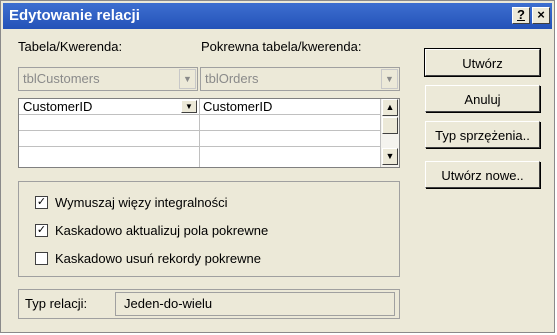  I want to click on dialog-title: Edytowanie relacji, so click(74, 15).